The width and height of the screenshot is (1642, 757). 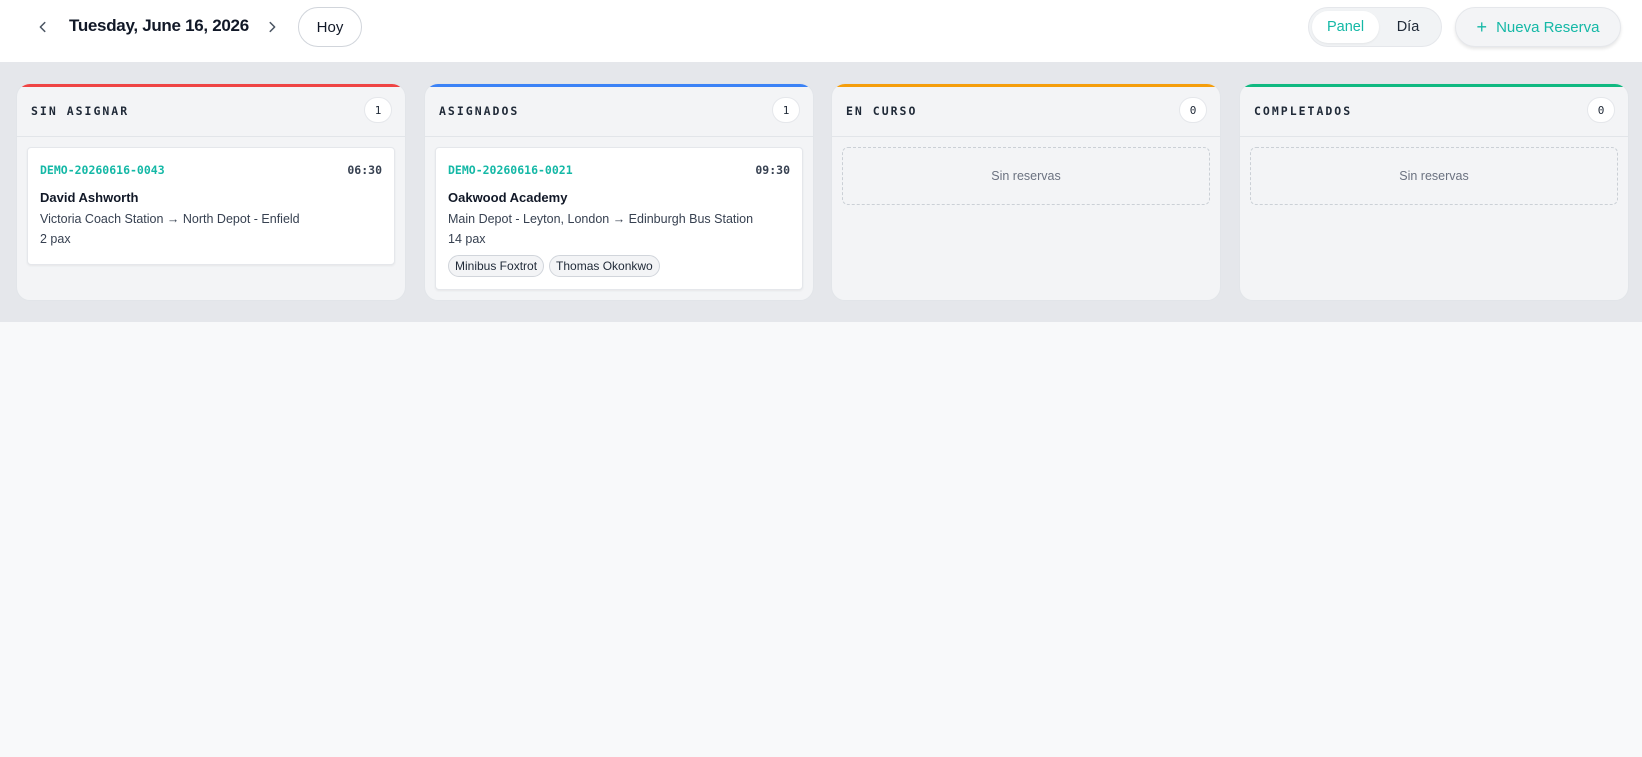 What do you see at coordinates (55, 239) in the screenshot?
I see `passenger-count: 2 pax` at bounding box center [55, 239].